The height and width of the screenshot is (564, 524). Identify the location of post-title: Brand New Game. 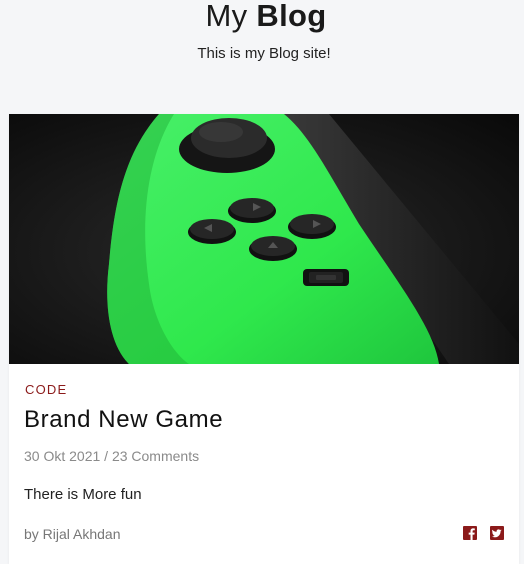
(123, 420).